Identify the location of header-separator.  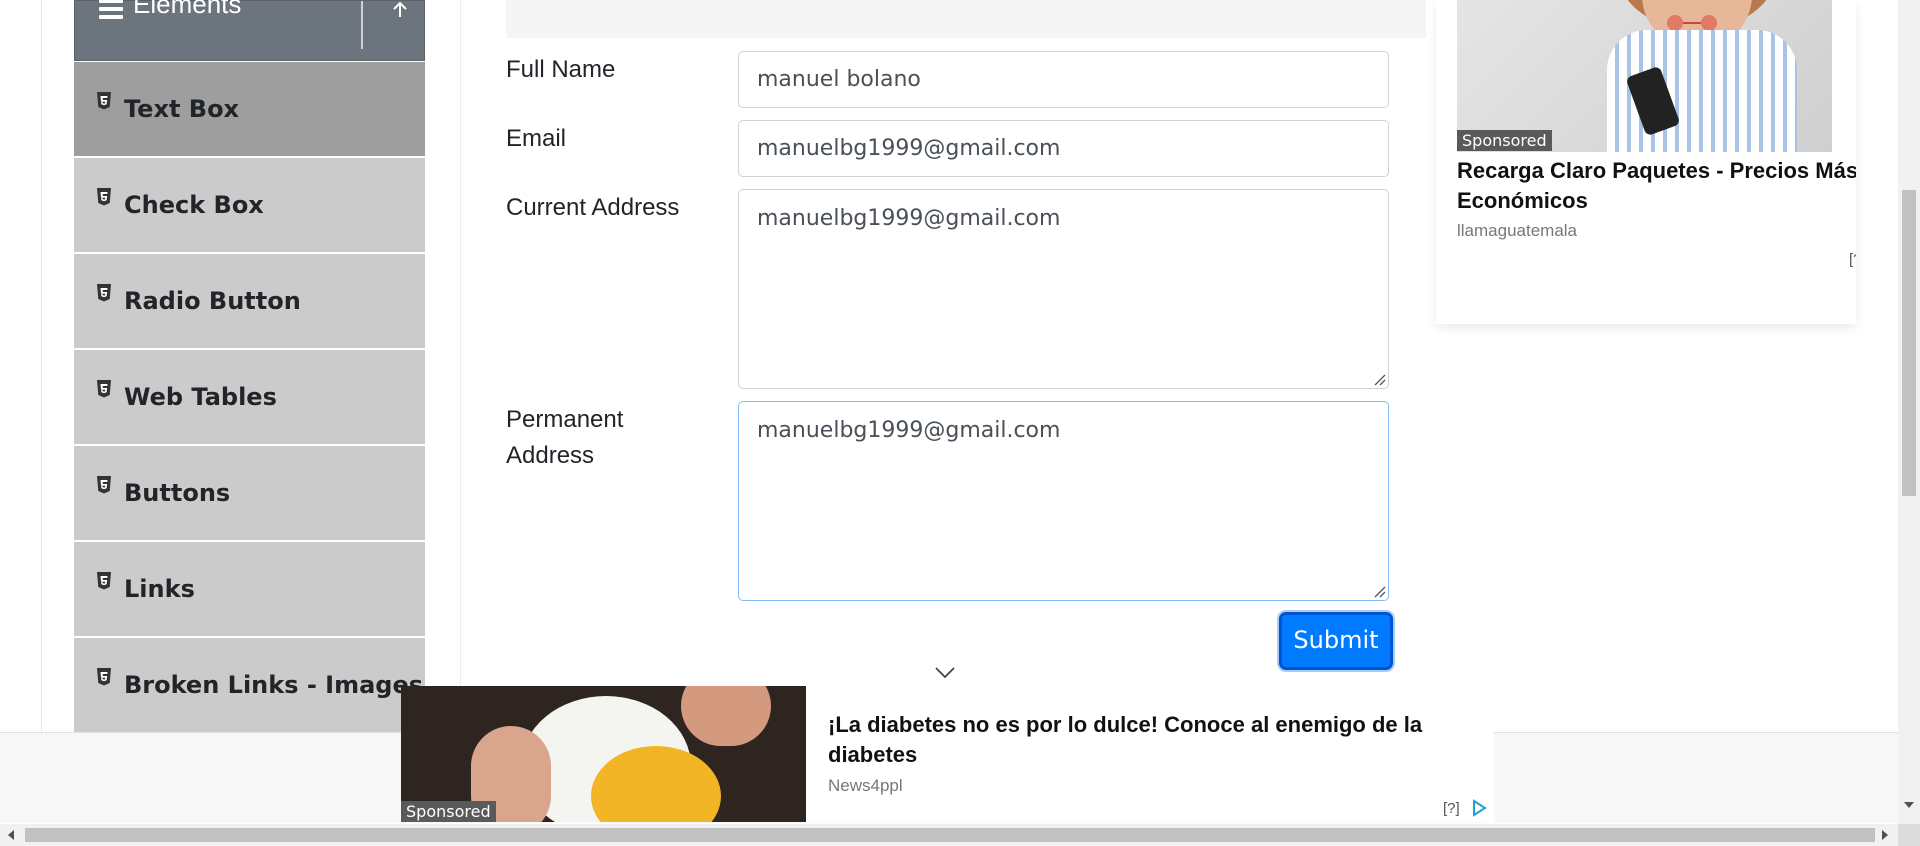
(362, 25).